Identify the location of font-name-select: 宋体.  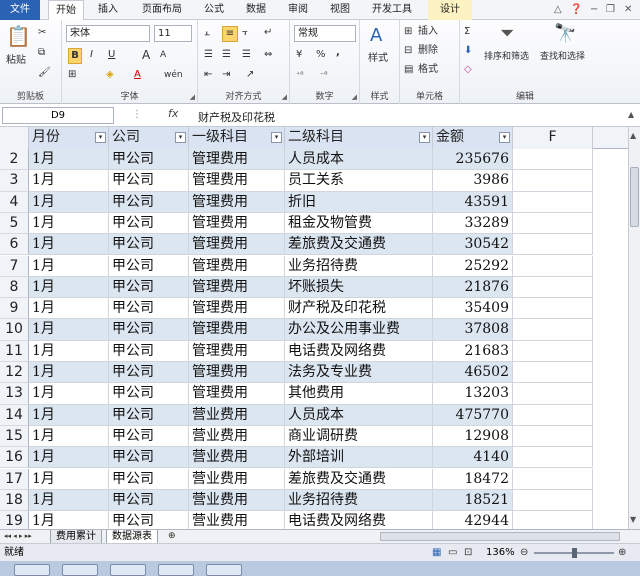
(108, 33).